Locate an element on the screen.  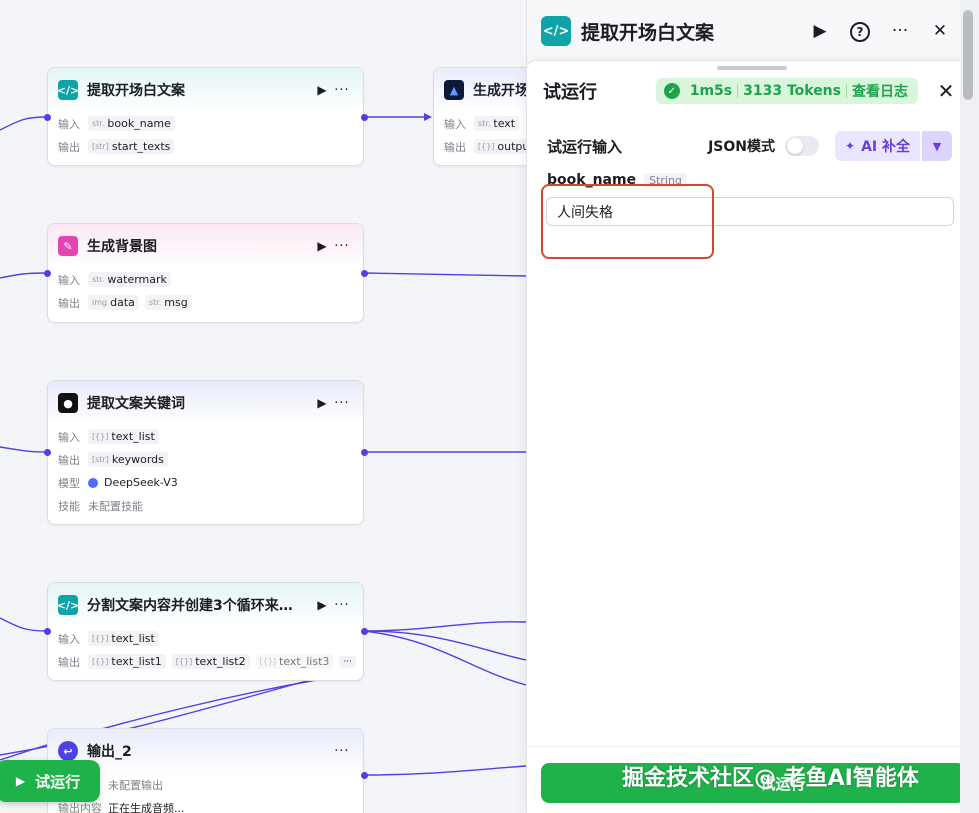
skill-value: 未配置技能 is located at coordinates (115, 506).